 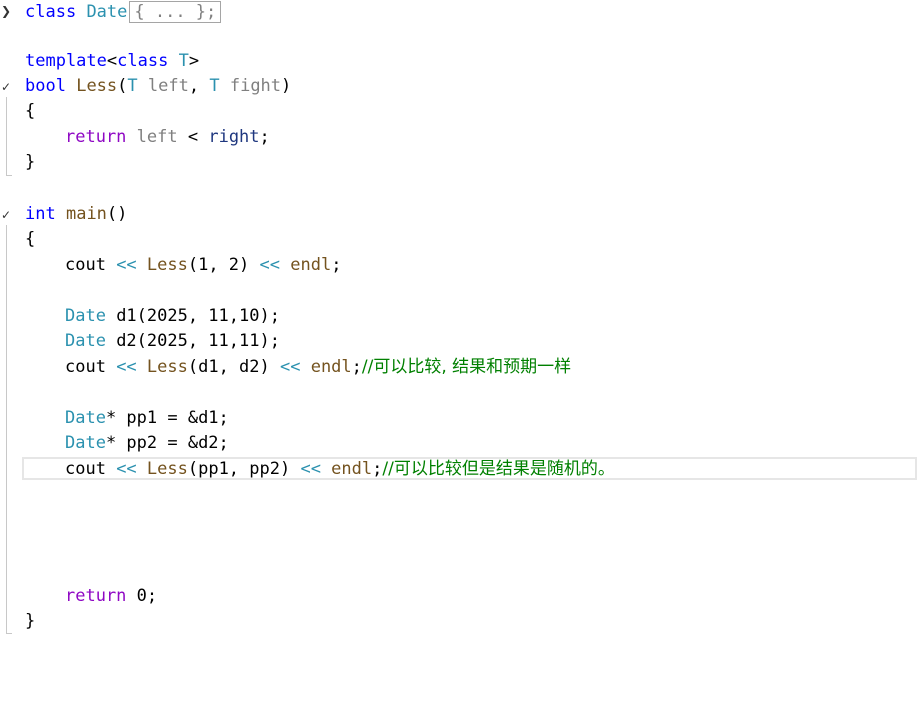 I want to click on paren: (), so click(x=117, y=214).